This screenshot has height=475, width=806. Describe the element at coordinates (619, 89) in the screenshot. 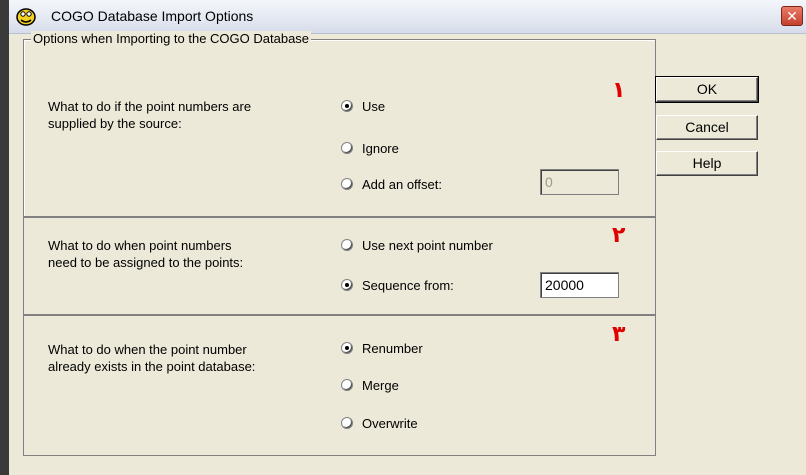

I see `section-marker-1: ١` at that location.